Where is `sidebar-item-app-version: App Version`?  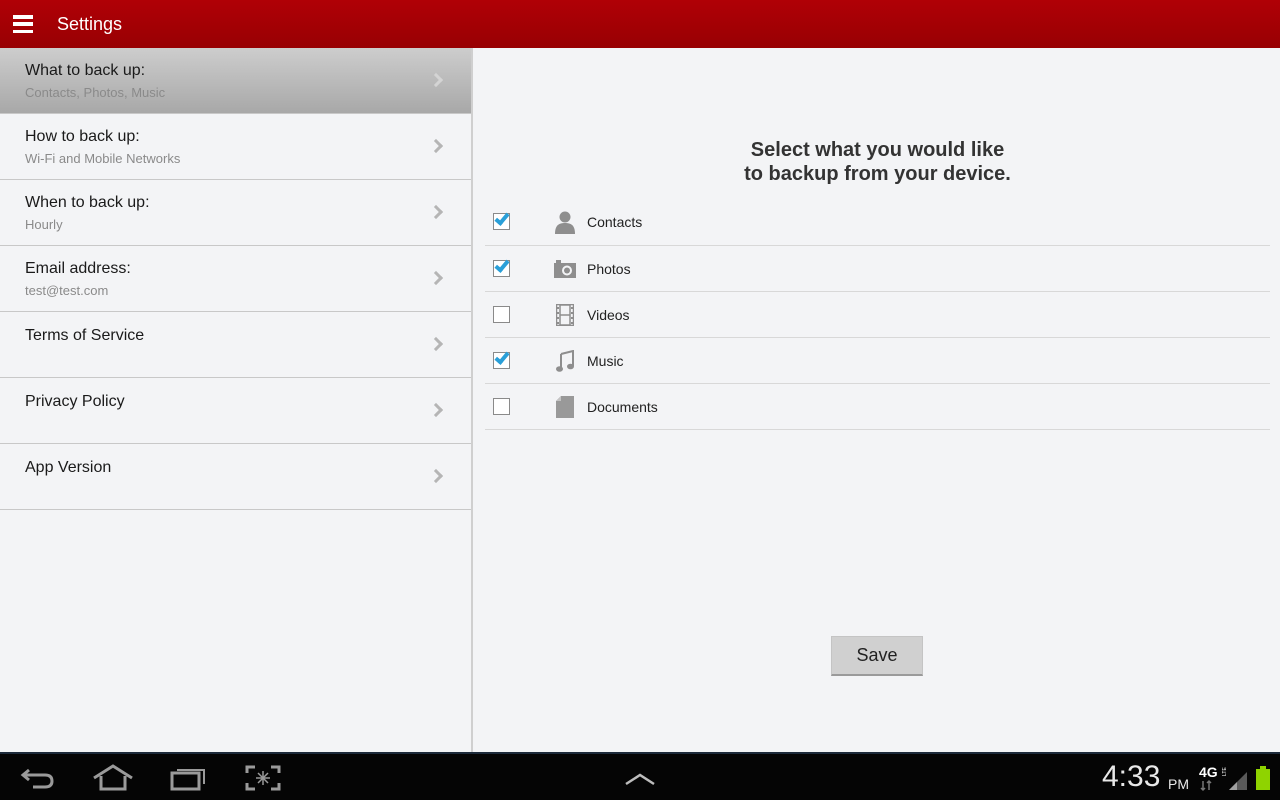
sidebar-item-app-version: App Version is located at coordinates (235, 477).